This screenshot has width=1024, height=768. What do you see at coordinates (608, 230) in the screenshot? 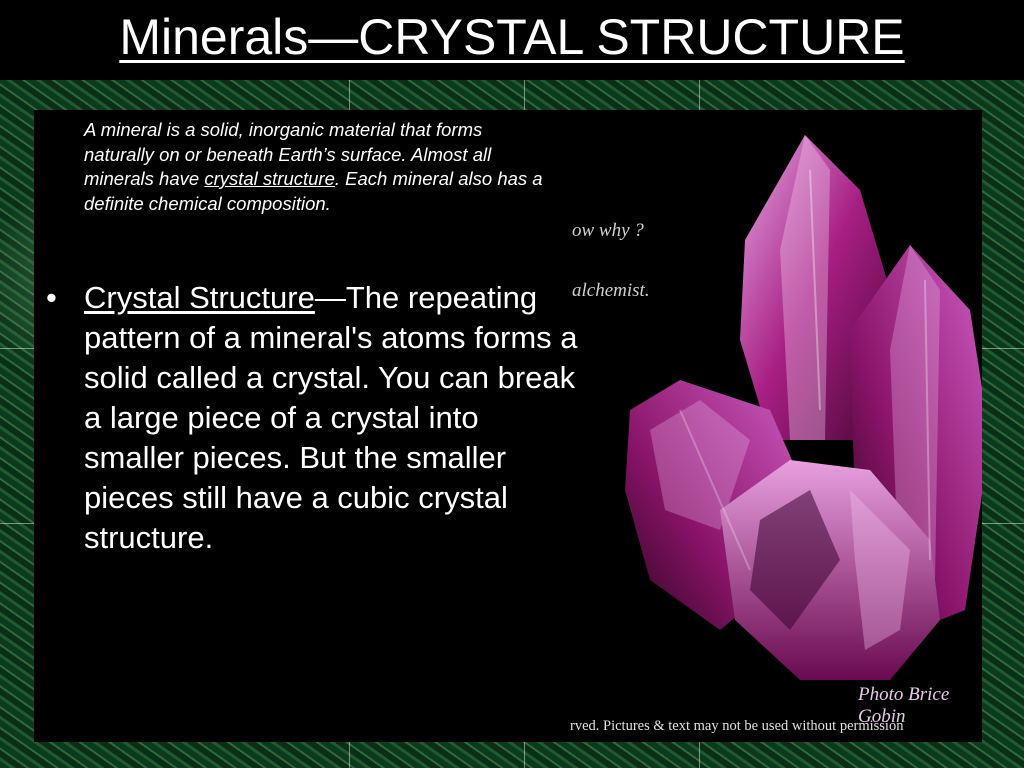
I see `photo-overlay-text: ow why ?` at bounding box center [608, 230].